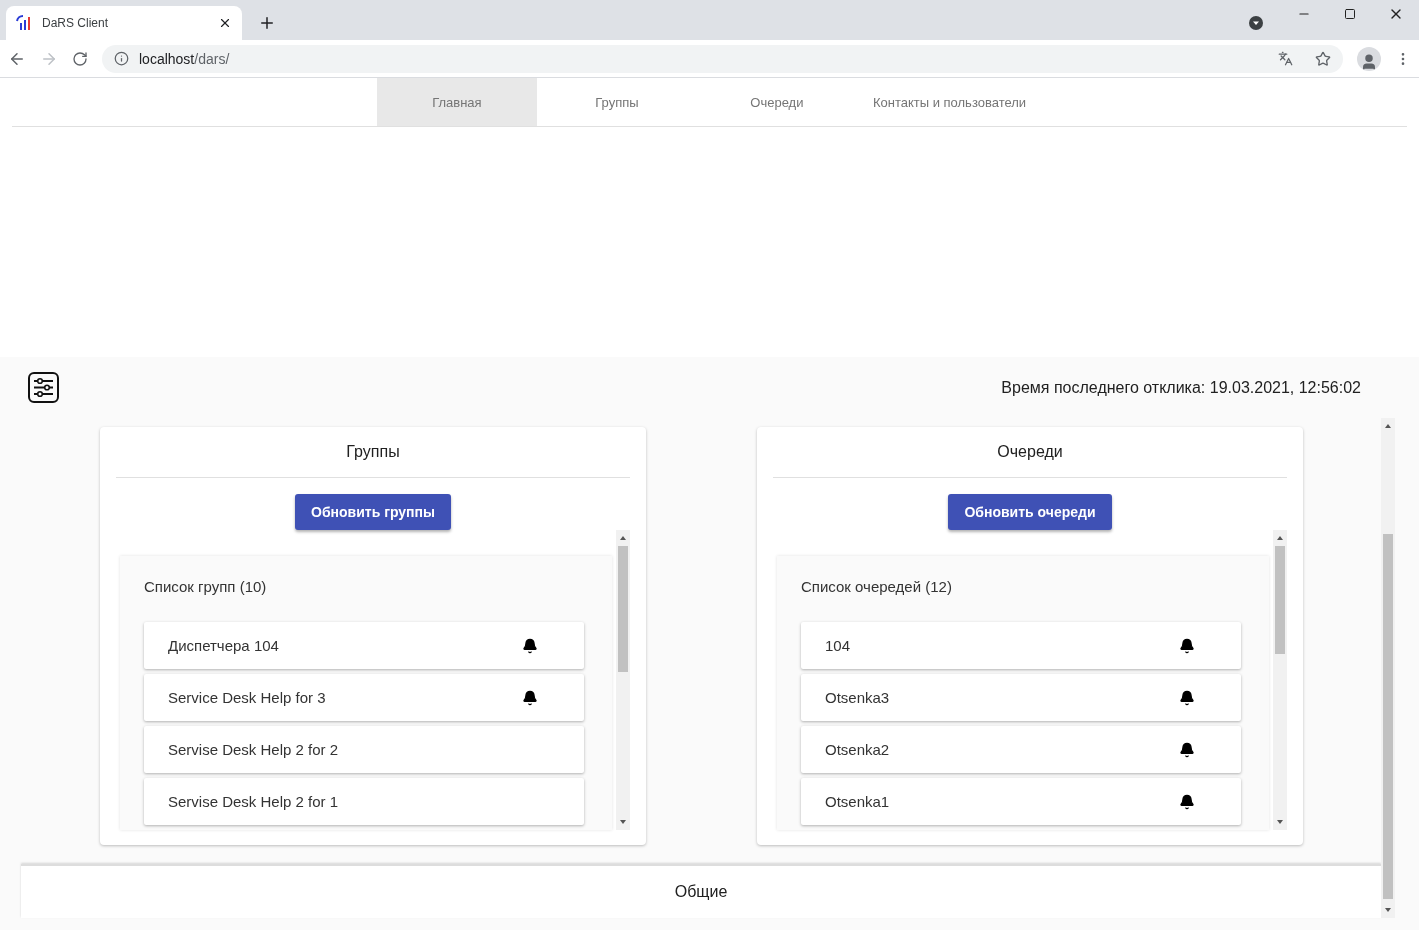  Describe the element at coordinates (1256, 23) in the screenshot. I see `tab-search-icon` at that location.